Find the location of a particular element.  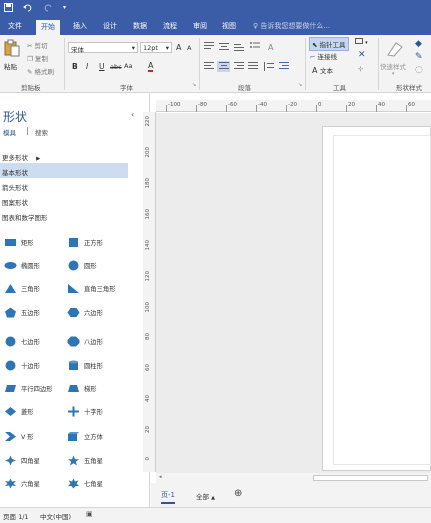

copy-button: ❐ 复制 is located at coordinates (37, 58).